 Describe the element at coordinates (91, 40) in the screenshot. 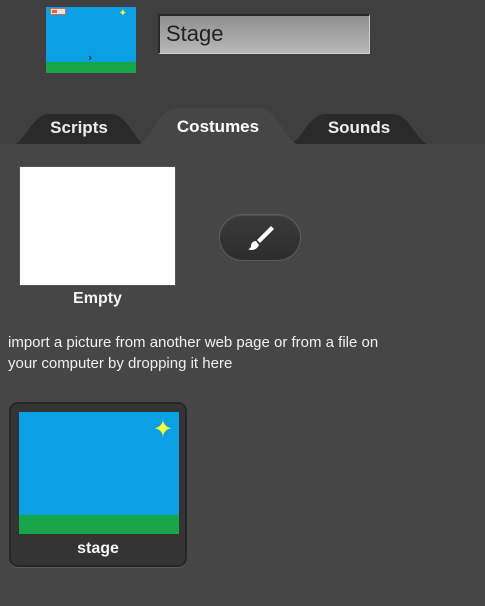

I see `stage-thumbnail: ✦ ›` at that location.